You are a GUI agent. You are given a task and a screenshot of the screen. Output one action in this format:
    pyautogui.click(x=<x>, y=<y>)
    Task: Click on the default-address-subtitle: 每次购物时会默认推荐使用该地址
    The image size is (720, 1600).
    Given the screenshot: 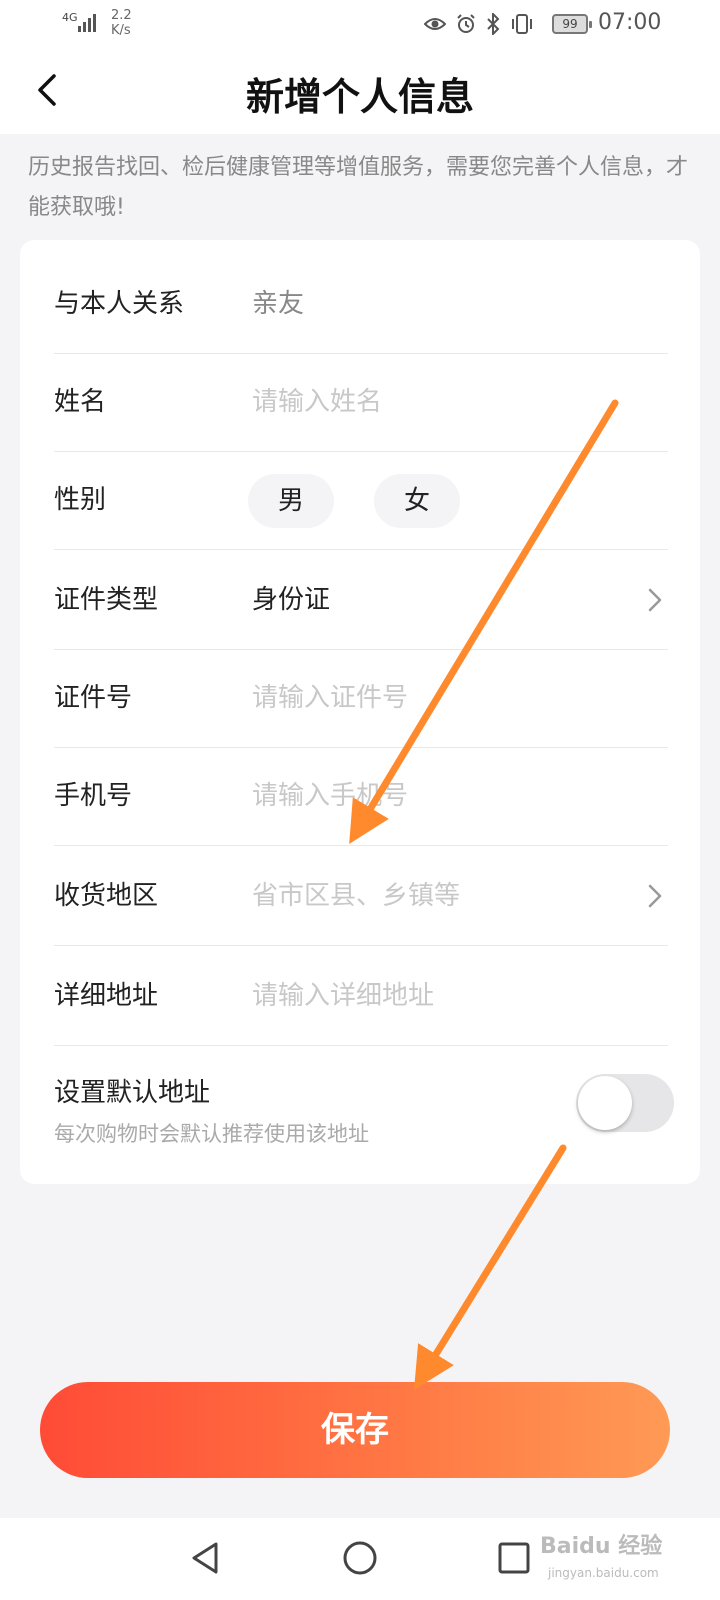 What is the action you would take?
    pyautogui.click(x=211, y=1134)
    